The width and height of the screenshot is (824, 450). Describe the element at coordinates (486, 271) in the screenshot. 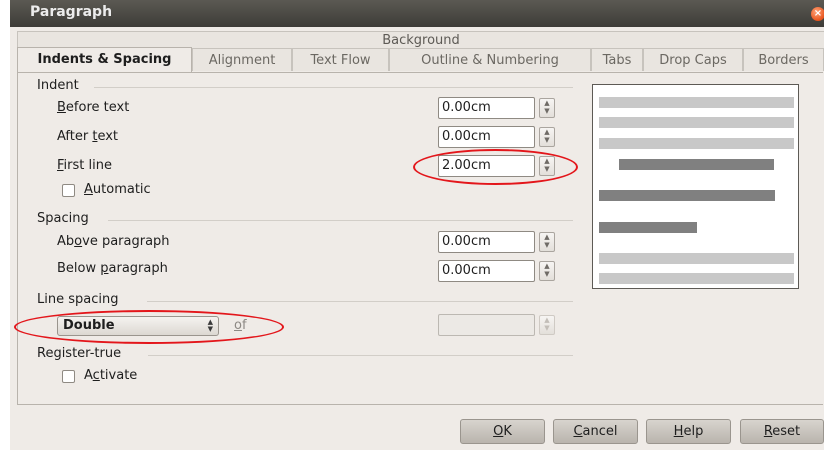

I see `below-paragraph-field: 0.00cm` at that location.